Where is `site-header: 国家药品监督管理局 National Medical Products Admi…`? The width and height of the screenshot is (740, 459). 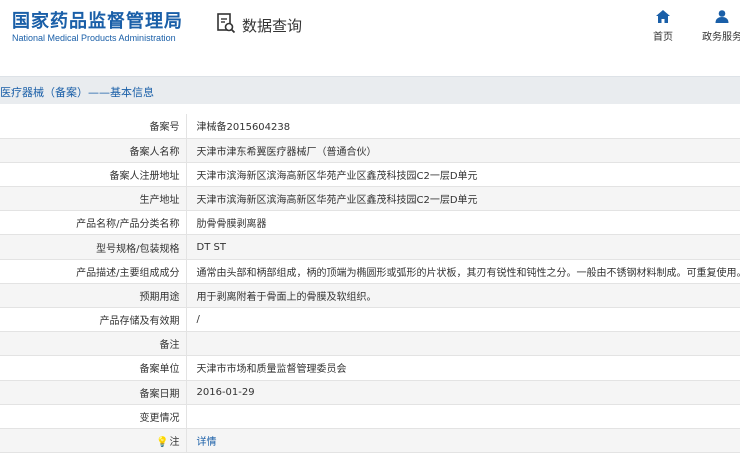 site-header: 国家药品监督管理局 National Medical Products Admi… is located at coordinates (370, 30).